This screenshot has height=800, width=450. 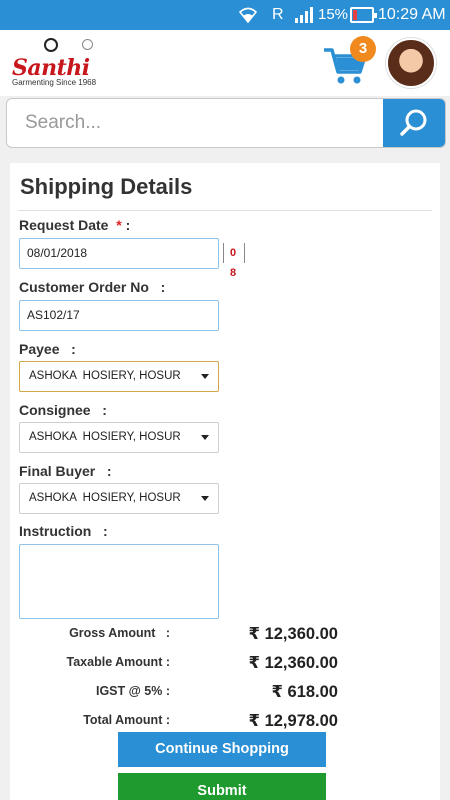 I want to click on consignee-selected-value: ASHOKA HOSIERY, HOSUR, so click(x=105, y=437).